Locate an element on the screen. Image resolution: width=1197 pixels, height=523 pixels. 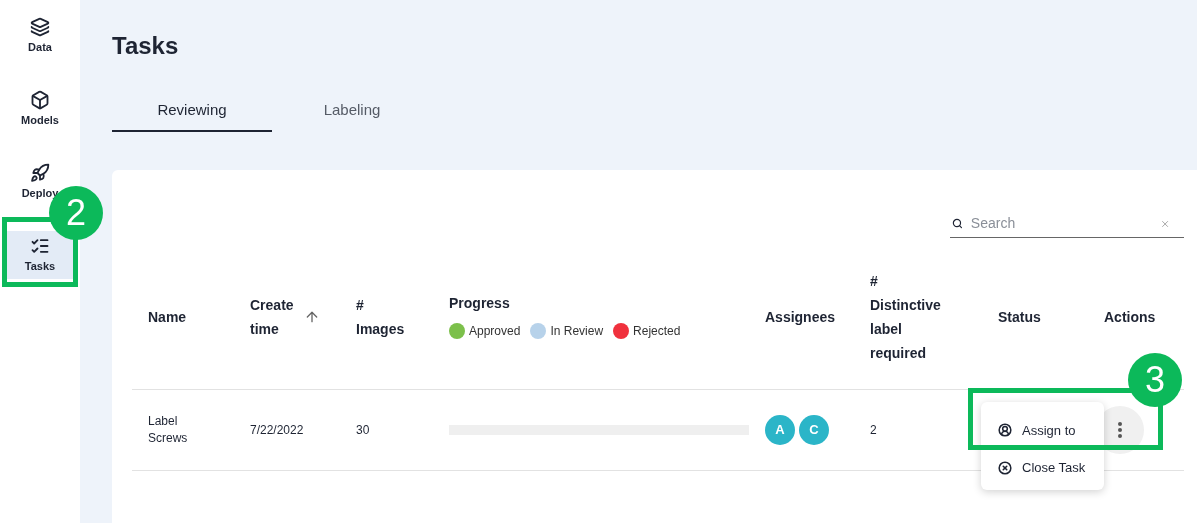
layers-icon is located at coordinates (40, 26).